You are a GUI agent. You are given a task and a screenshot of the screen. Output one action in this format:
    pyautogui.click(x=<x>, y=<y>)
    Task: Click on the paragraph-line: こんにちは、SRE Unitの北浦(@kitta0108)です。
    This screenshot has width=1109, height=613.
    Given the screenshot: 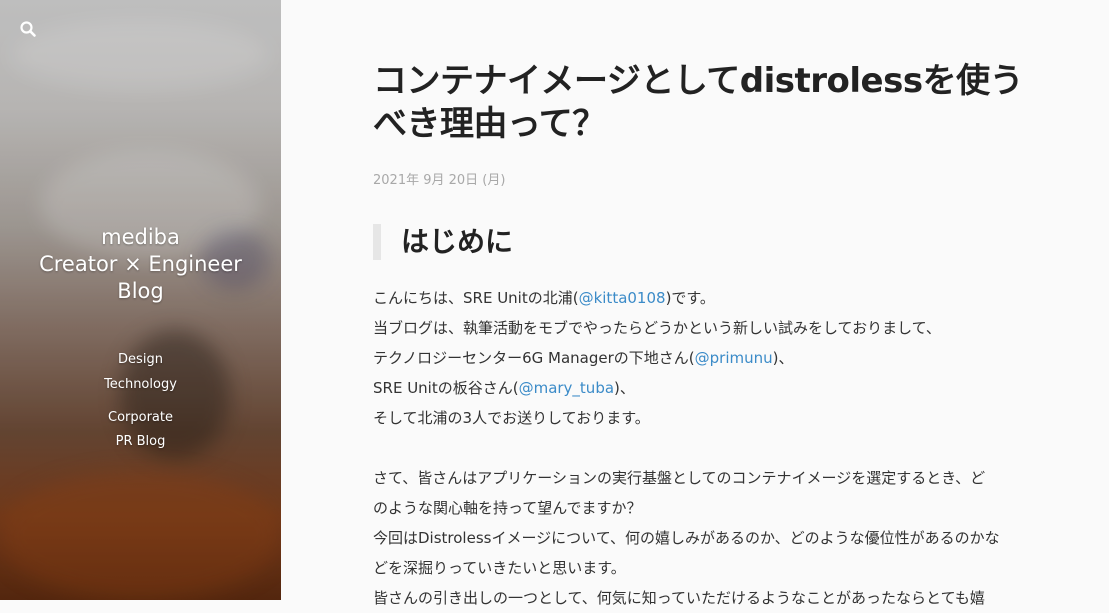 What is the action you would take?
    pyautogui.click(x=703, y=298)
    